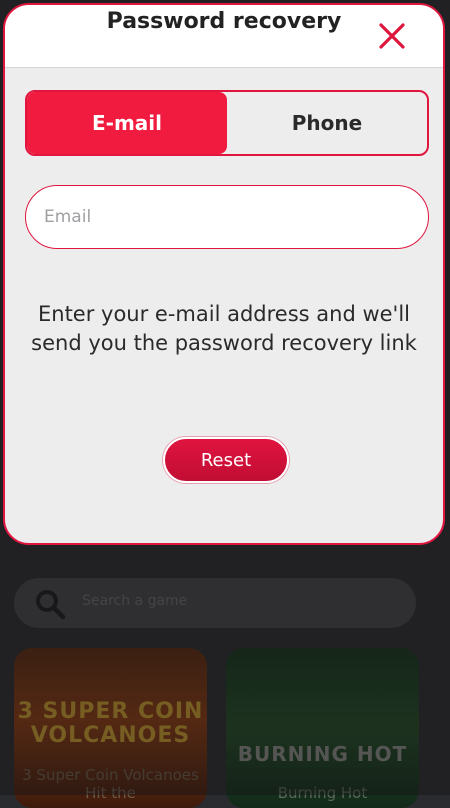 This screenshot has width=450, height=808. Describe the element at coordinates (226, 460) in the screenshot. I see `reset-button: Reset` at that location.